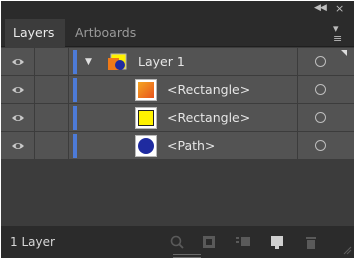 The image size is (354, 258). Describe the element at coordinates (277, 242) in the screenshot. I see `create-new-layer-icon` at that location.